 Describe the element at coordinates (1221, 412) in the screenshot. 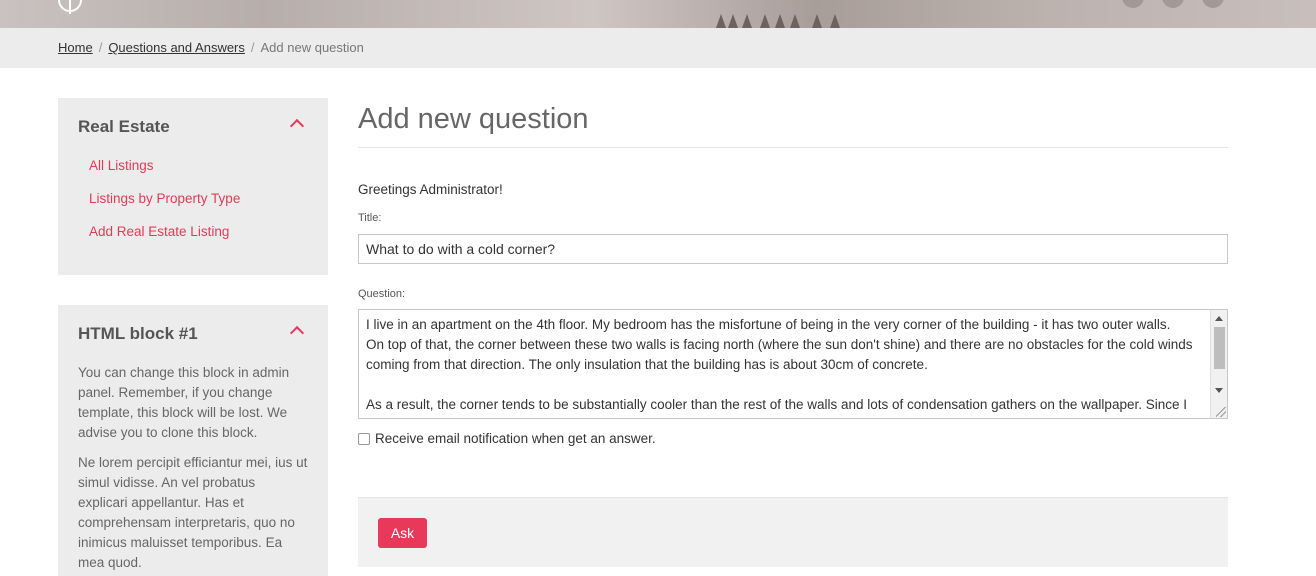

I see `resize-grip-icon` at that location.